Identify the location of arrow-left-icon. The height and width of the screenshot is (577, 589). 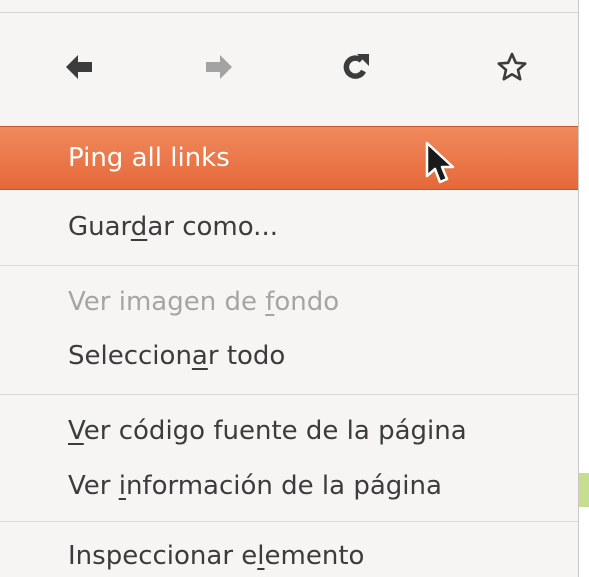
(79, 67).